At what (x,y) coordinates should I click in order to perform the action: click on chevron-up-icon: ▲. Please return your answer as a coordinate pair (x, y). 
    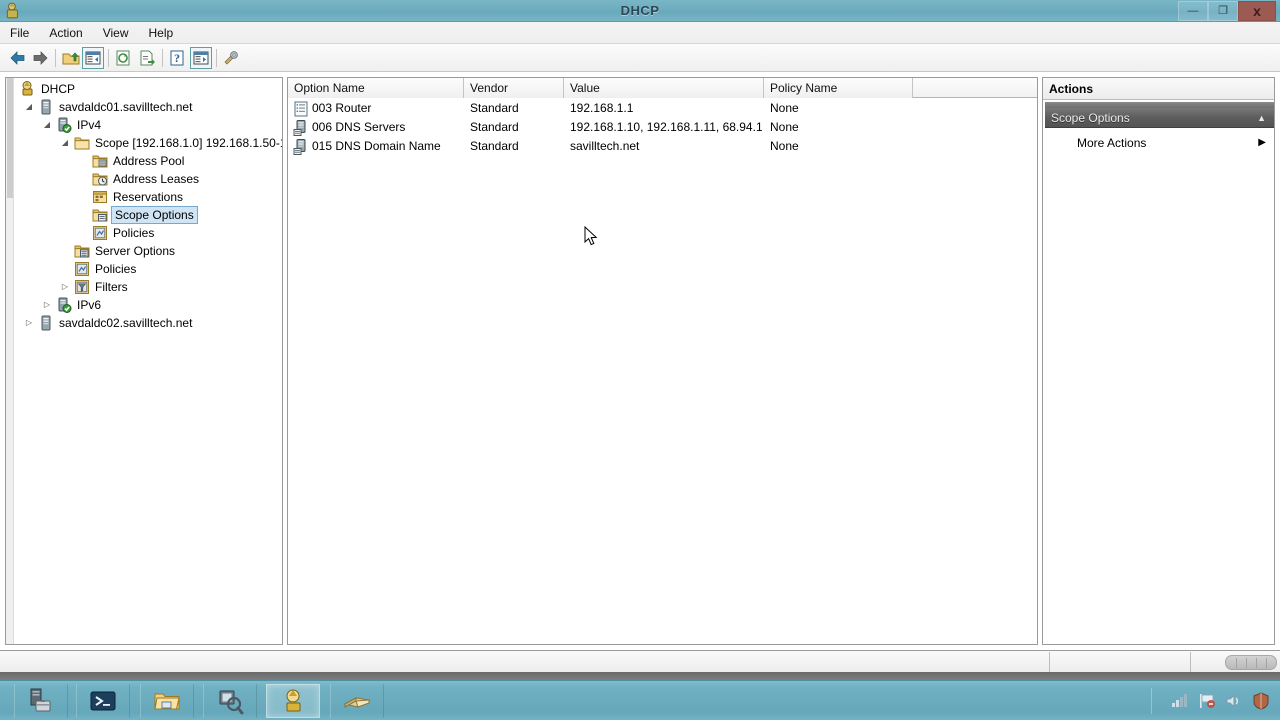
    Looking at the image, I should click on (1261, 118).